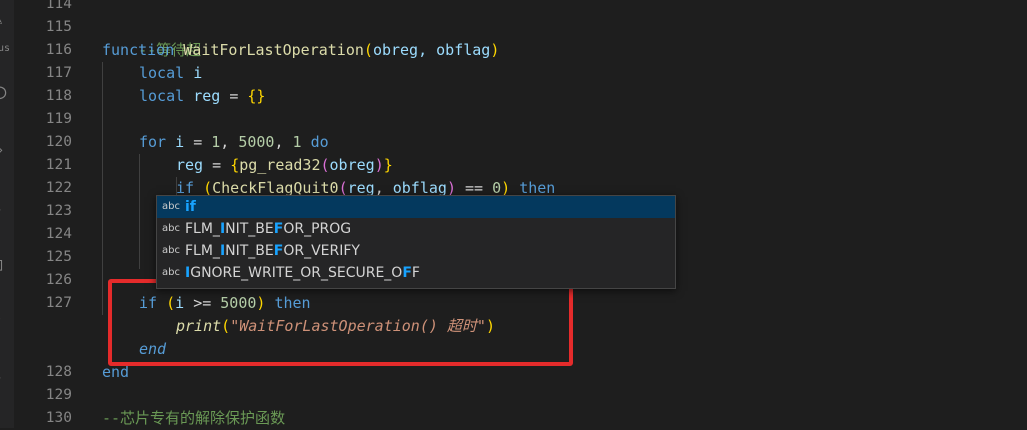  What do you see at coordinates (1, 379) in the screenshot?
I see `ellipsis-icon: •` at bounding box center [1, 379].